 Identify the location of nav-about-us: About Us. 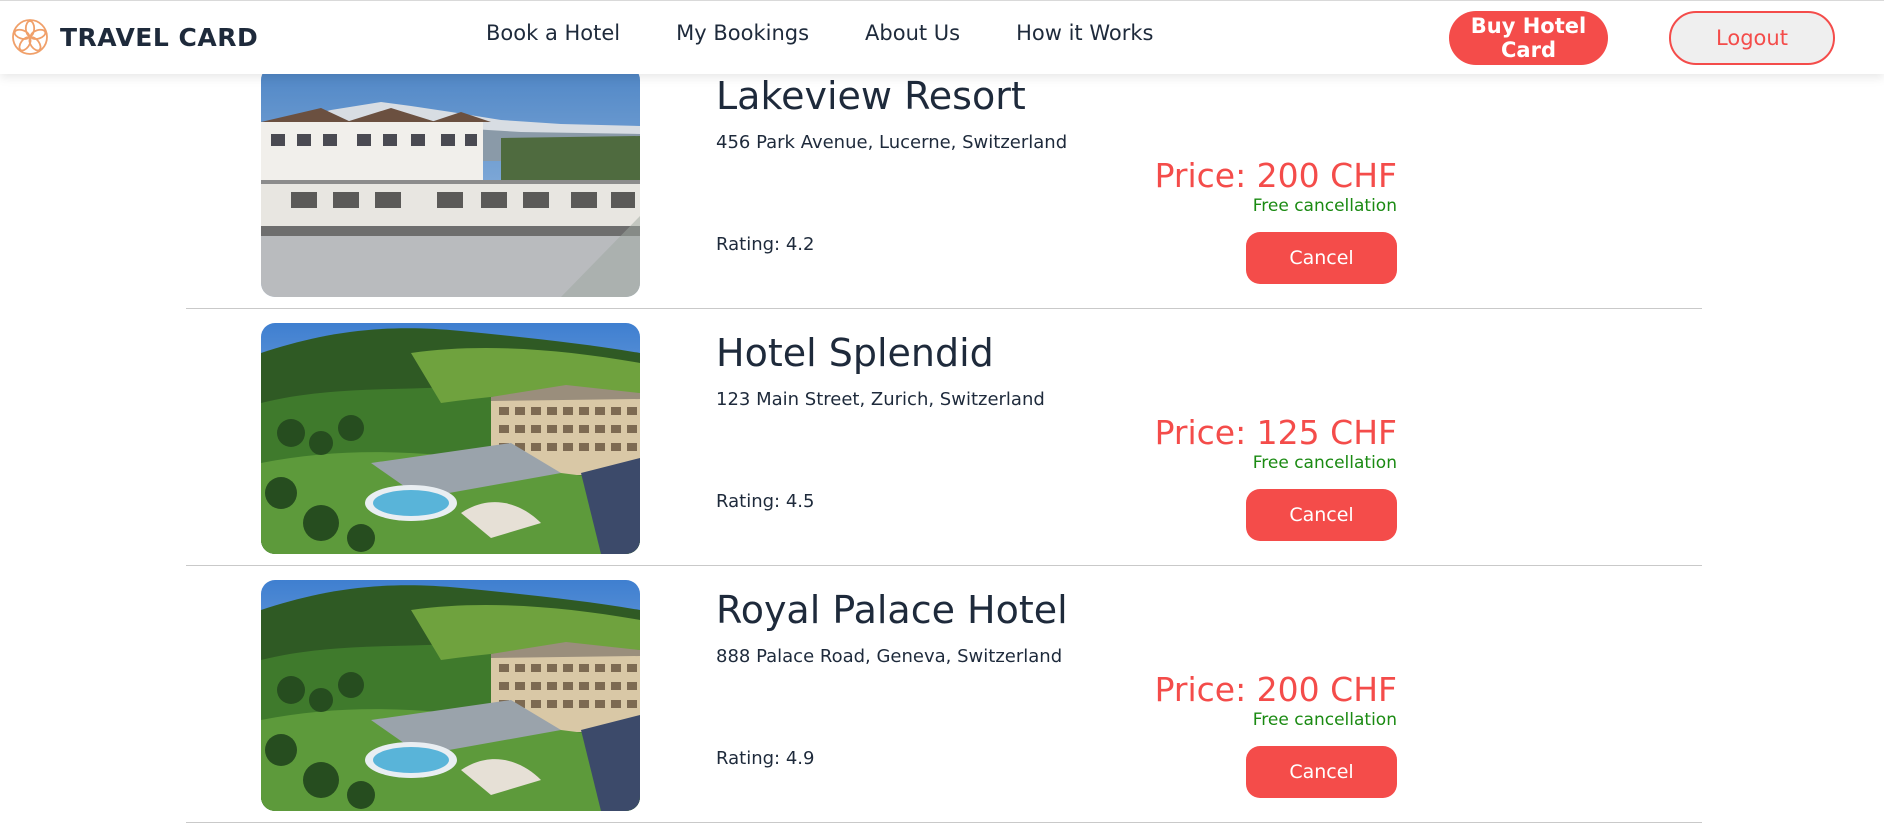
(912, 33).